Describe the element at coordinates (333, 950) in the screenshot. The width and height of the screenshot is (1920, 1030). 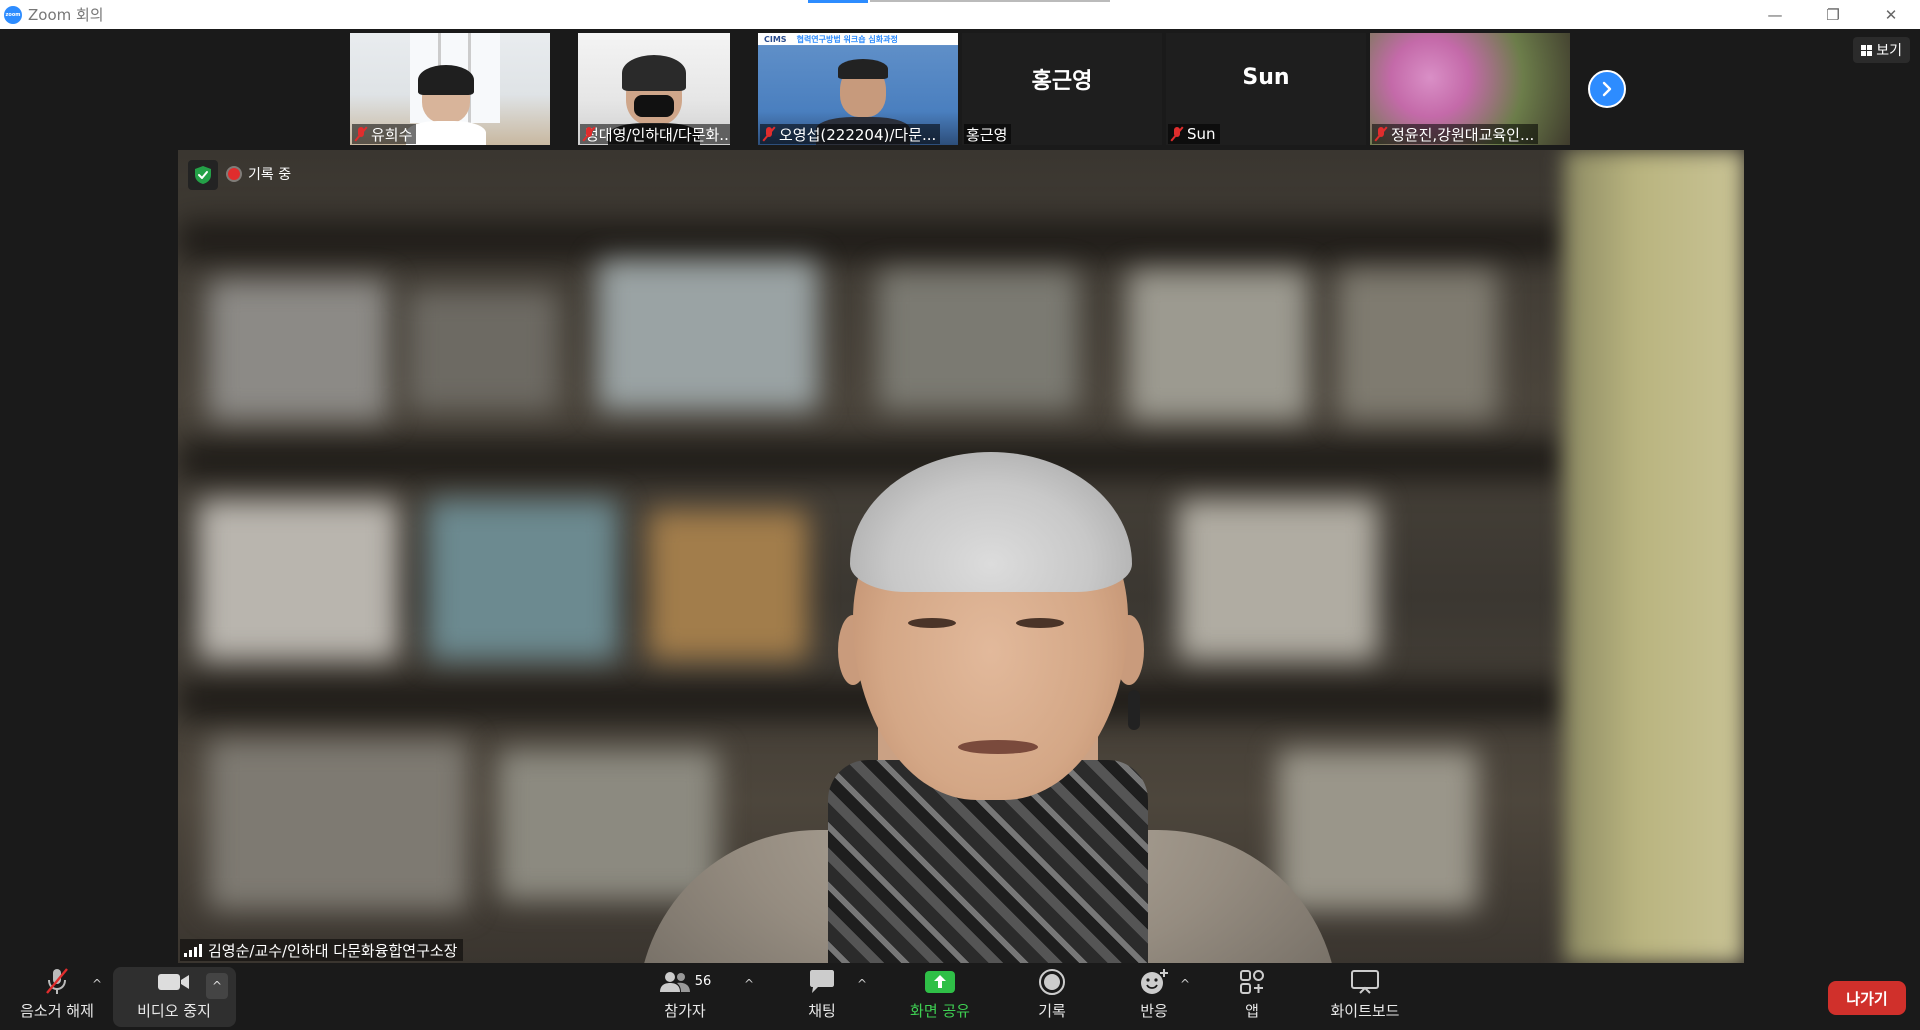
I see `speaker-name: 김영순/교수/인하대 다문화융합연구소장` at that location.